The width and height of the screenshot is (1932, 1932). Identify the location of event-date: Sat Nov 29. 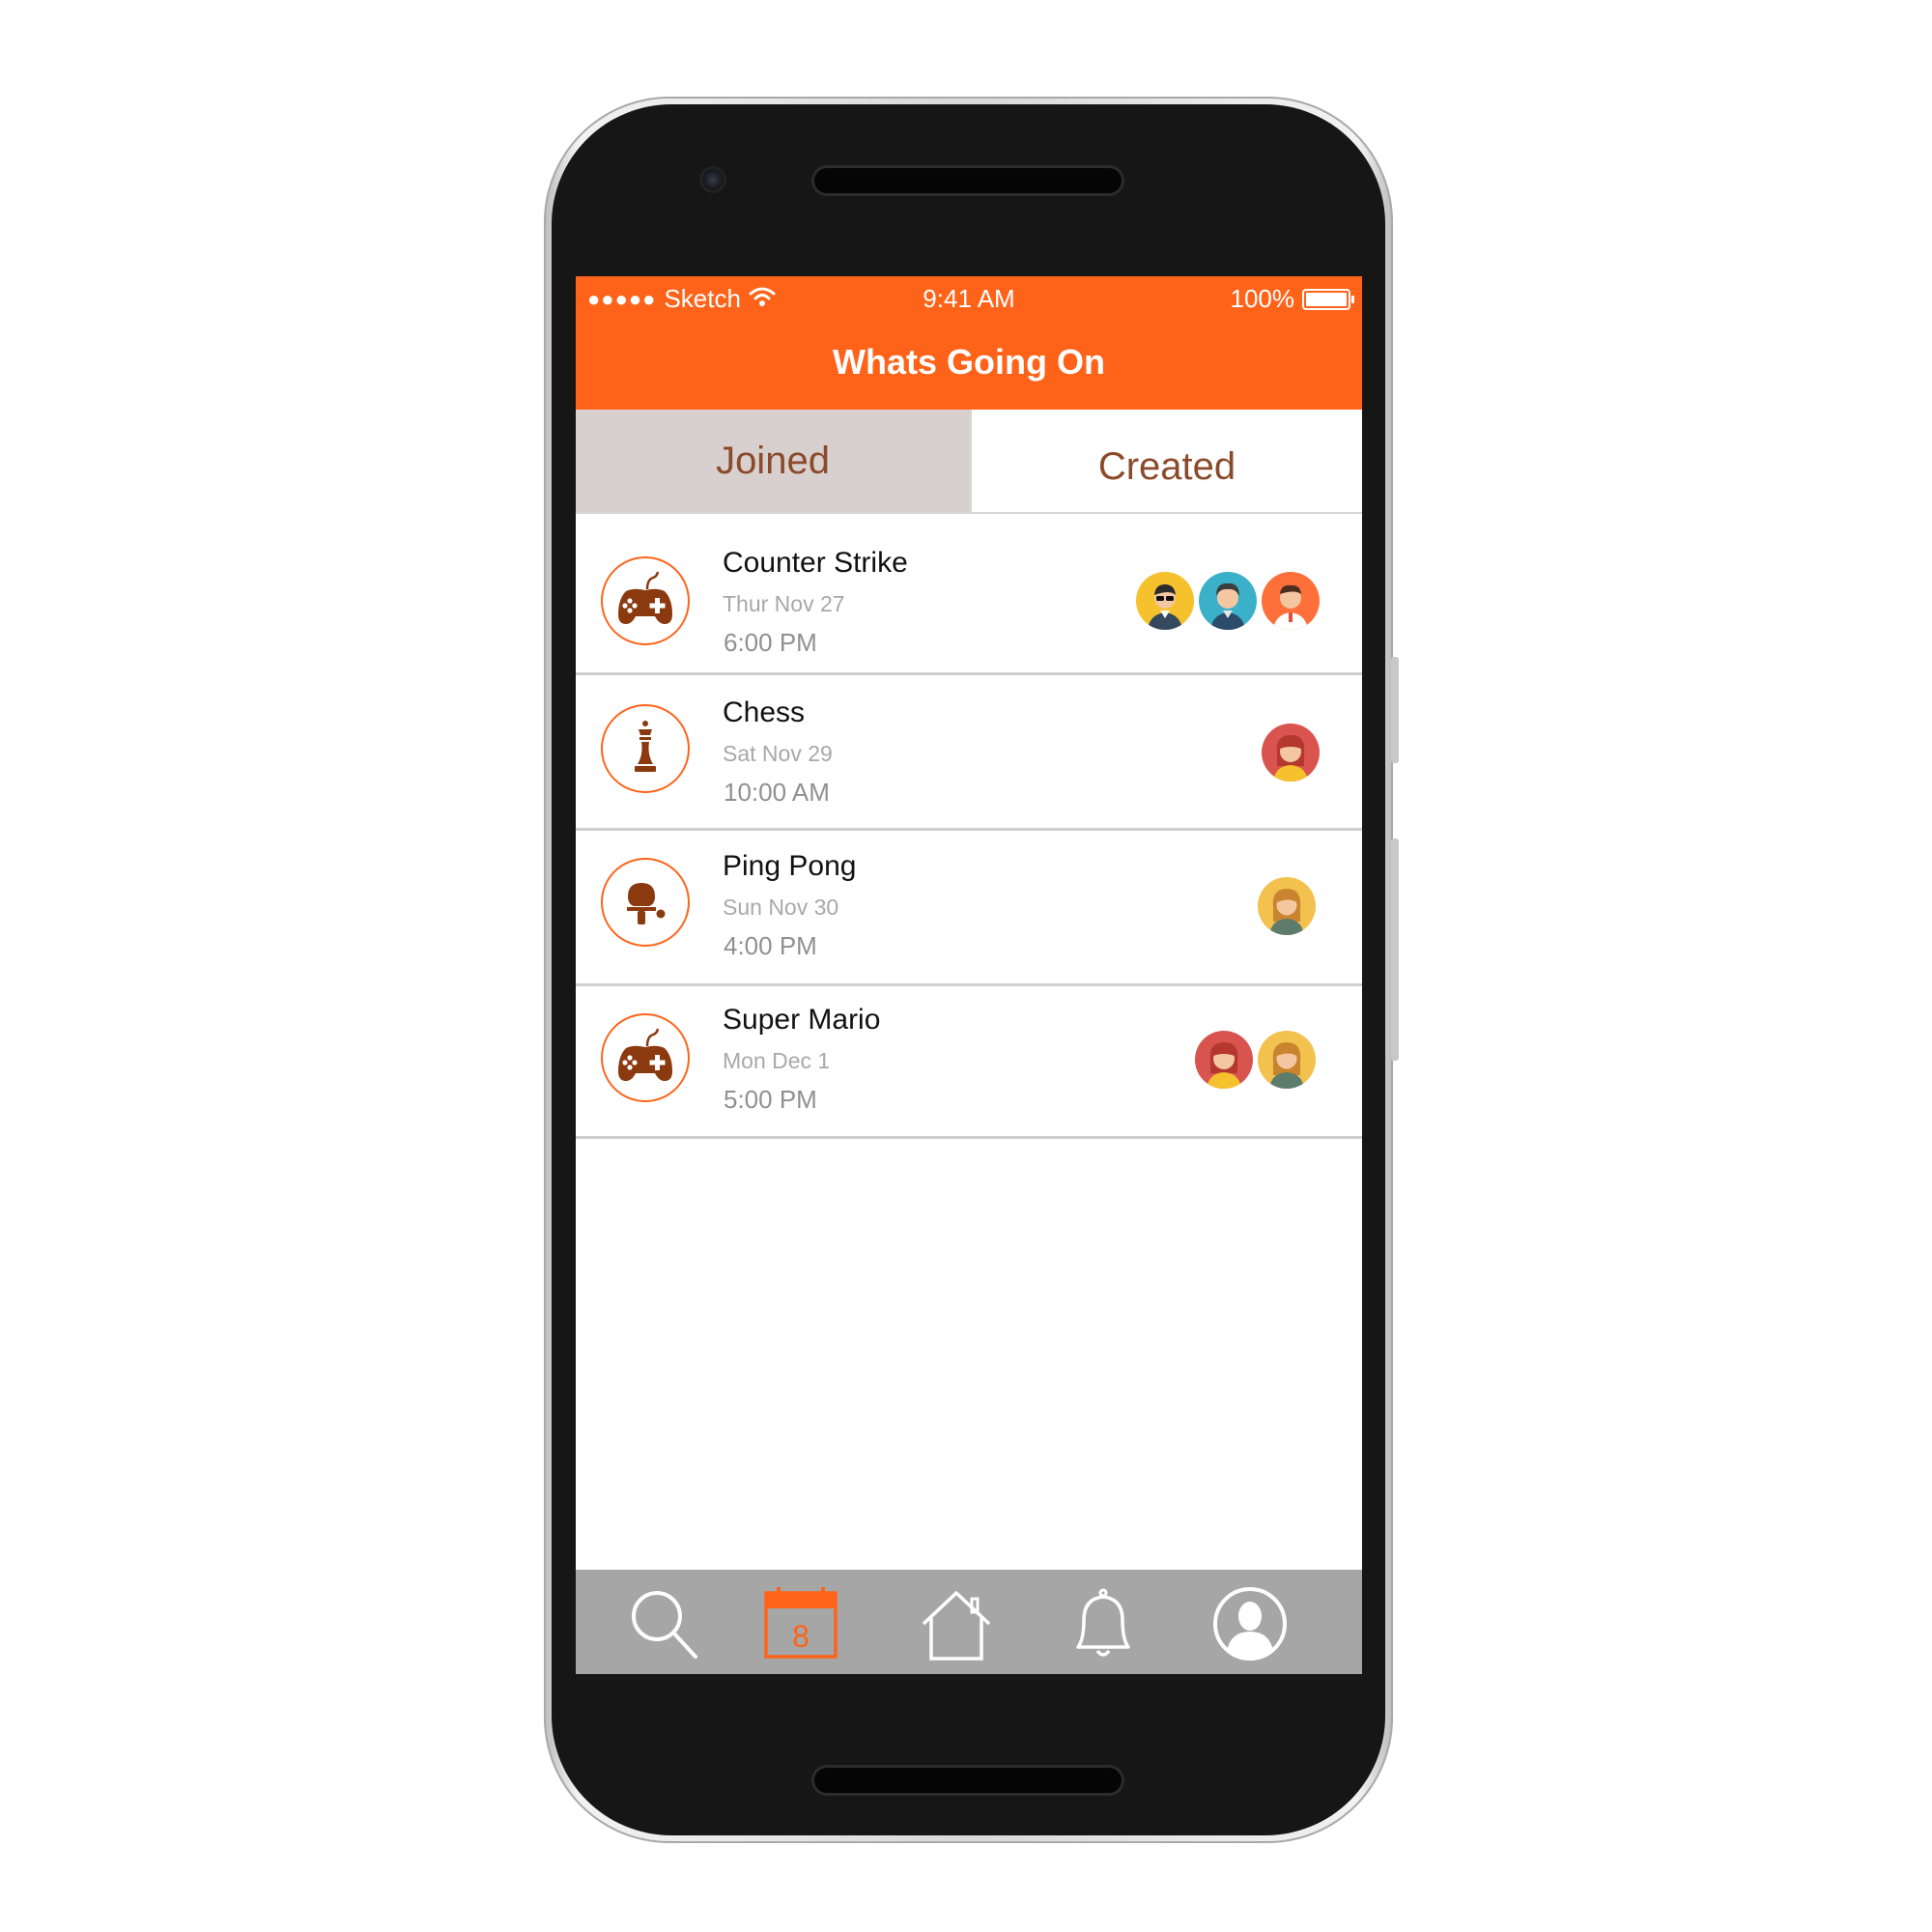
(778, 753).